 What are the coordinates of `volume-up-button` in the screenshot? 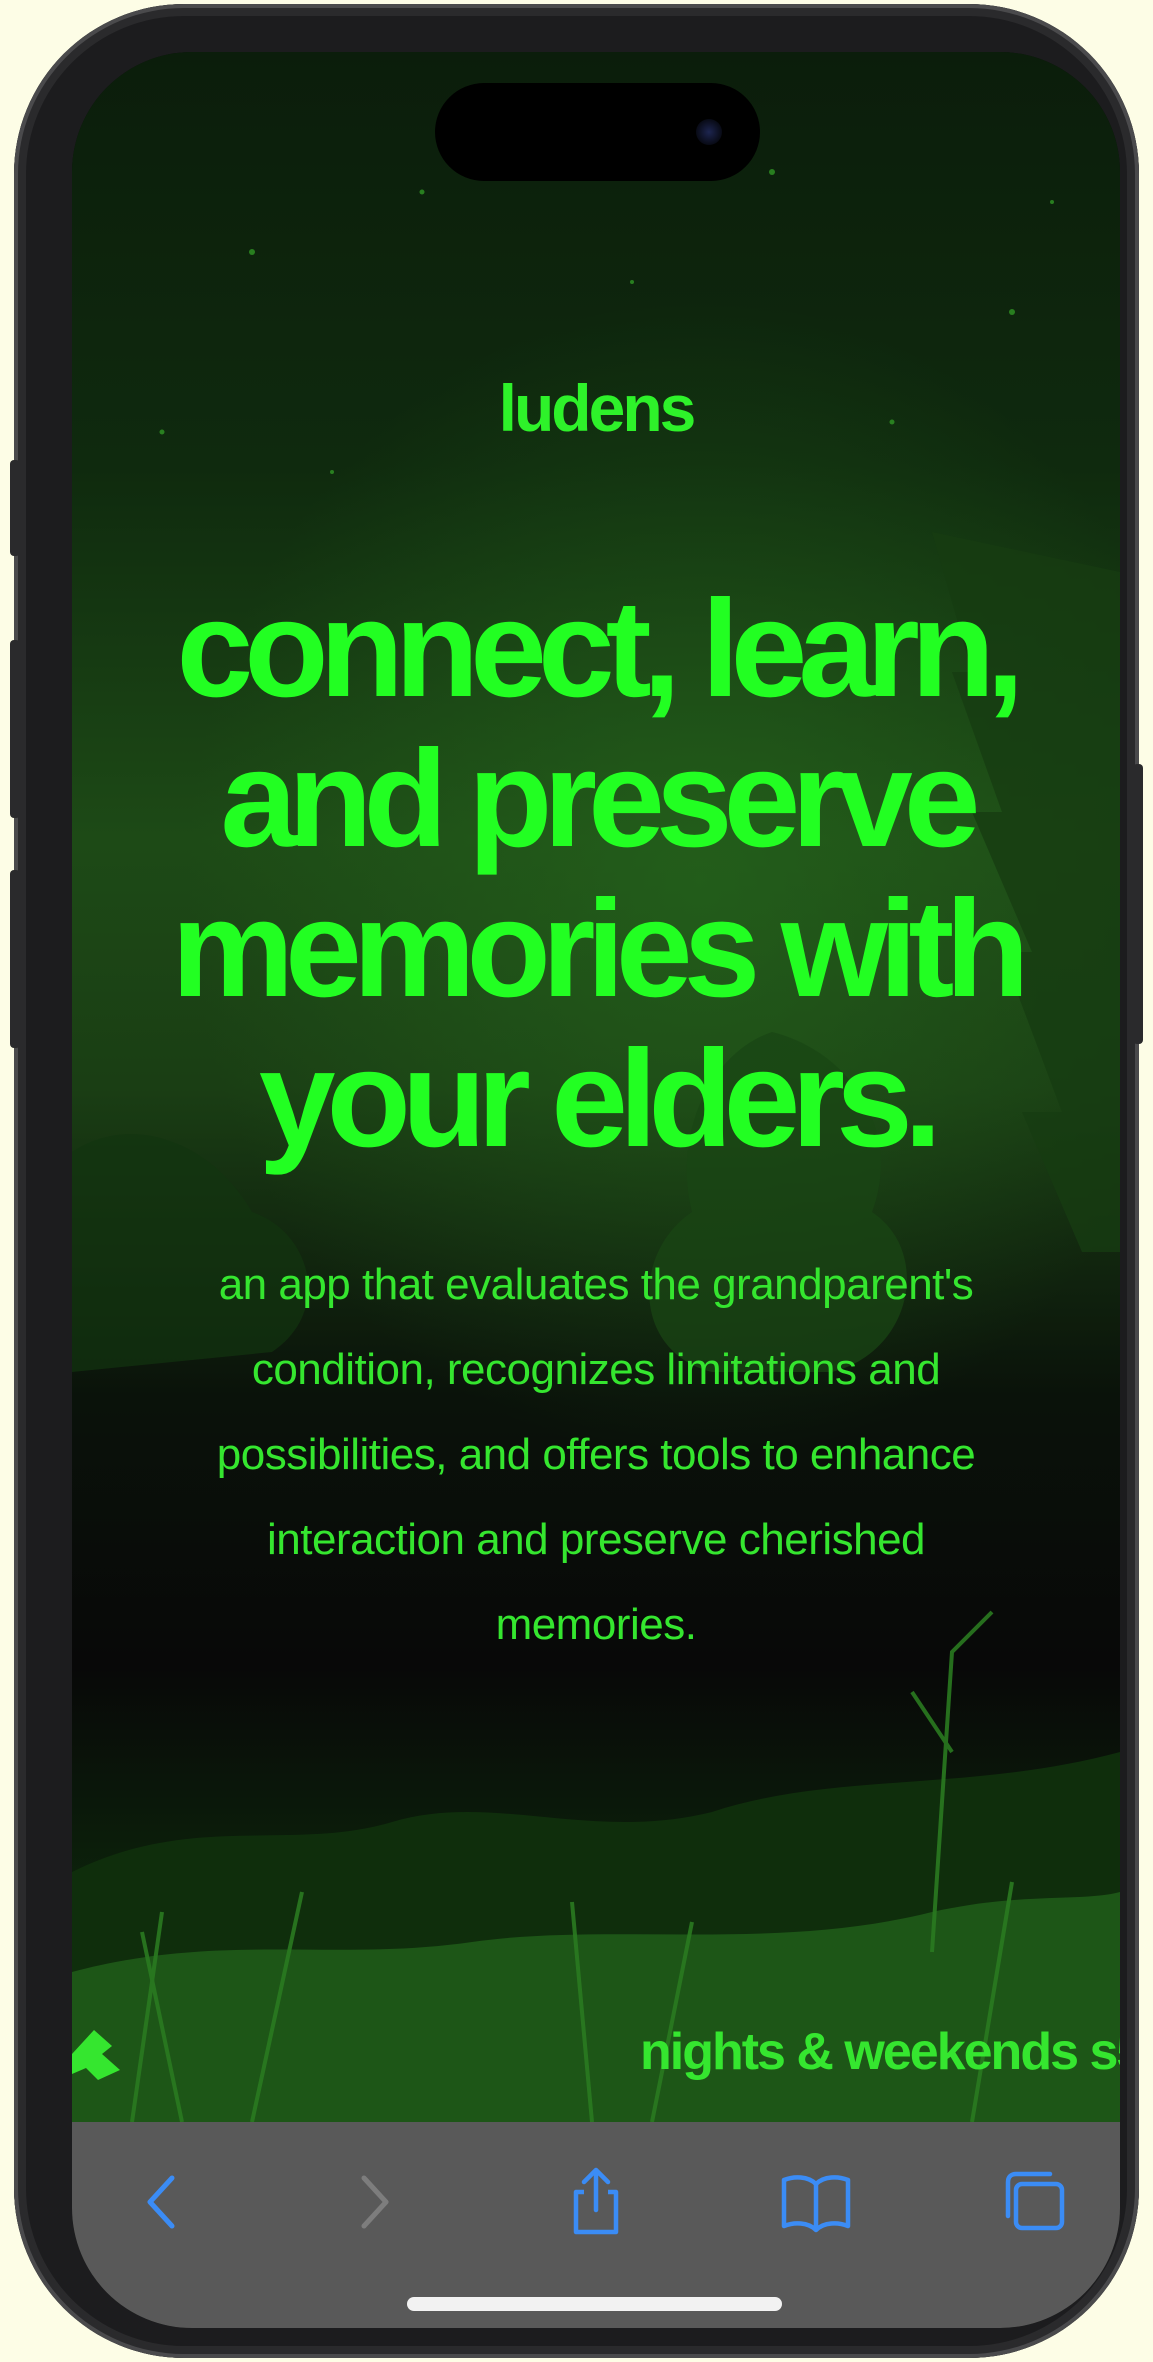 It's located at (15, 729).